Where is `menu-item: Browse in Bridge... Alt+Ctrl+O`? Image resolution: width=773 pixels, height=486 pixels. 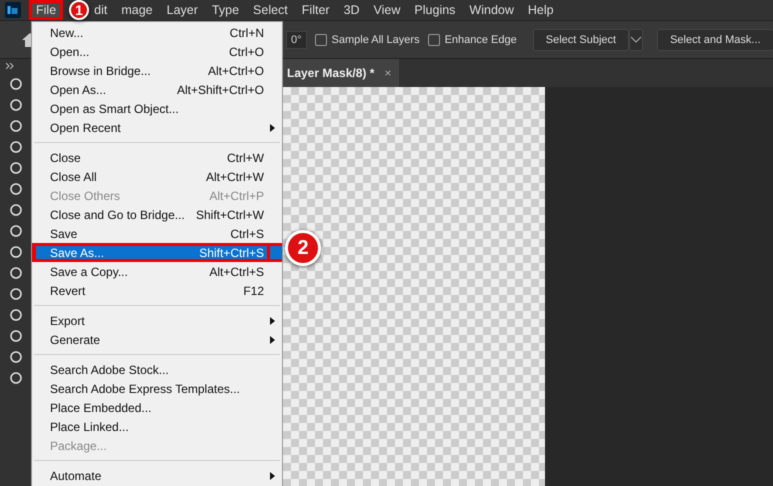
menu-item: Browse in Bridge... Alt+Ctrl+O is located at coordinates (157, 70).